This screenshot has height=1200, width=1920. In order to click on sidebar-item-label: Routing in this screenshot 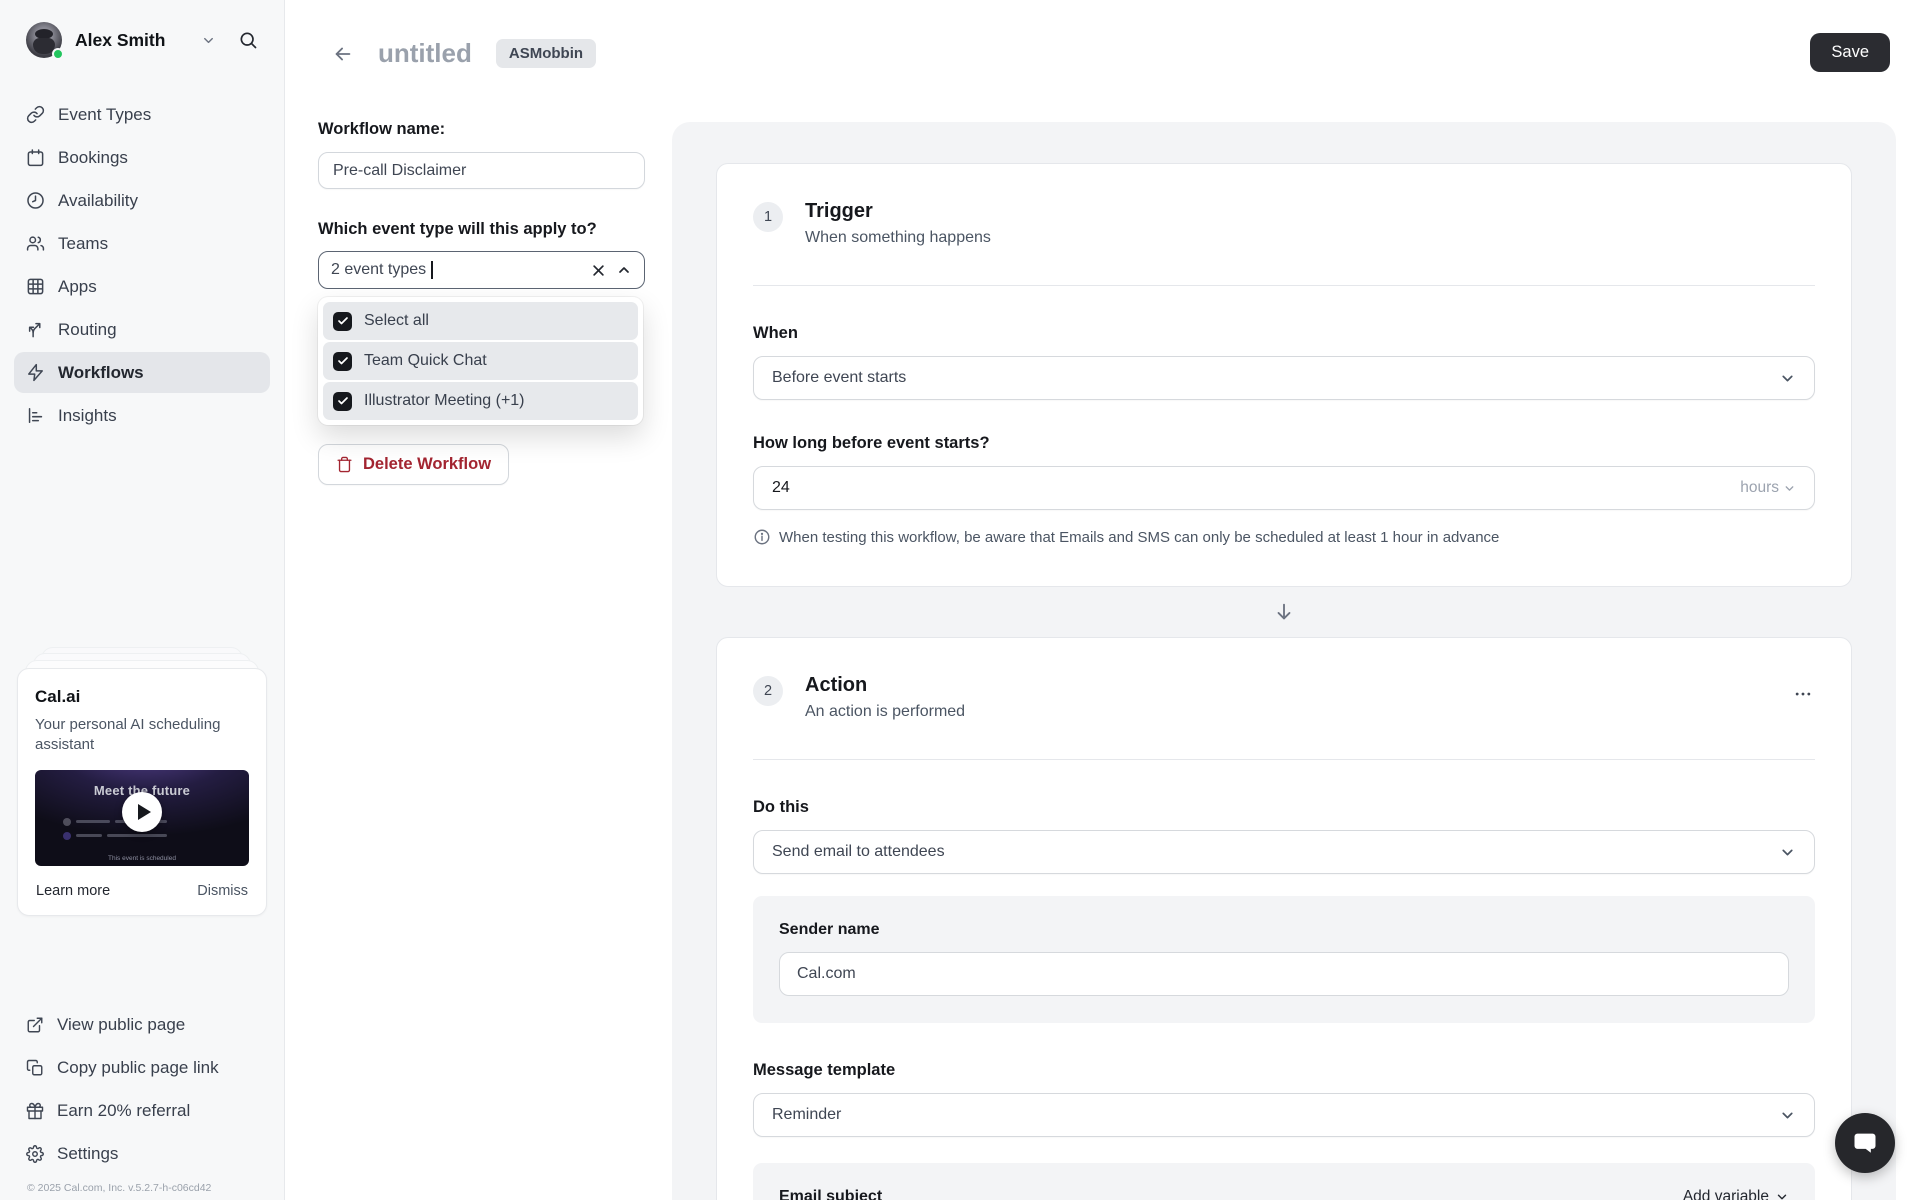, I will do `click(87, 329)`.